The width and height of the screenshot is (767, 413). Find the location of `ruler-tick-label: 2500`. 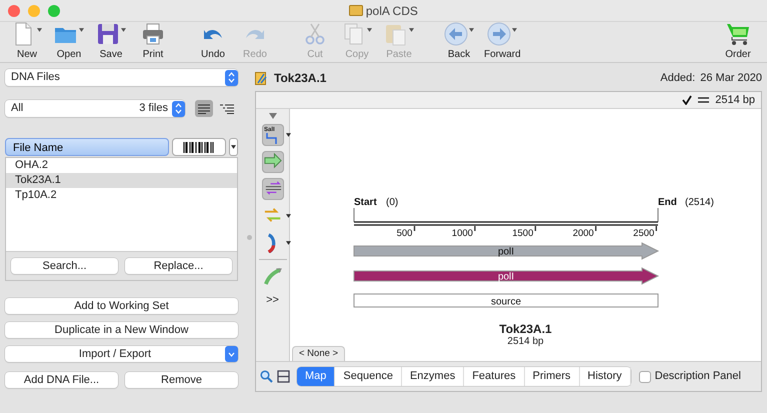

ruler-tick-label: 2500 is located at coordinates (643, 233).